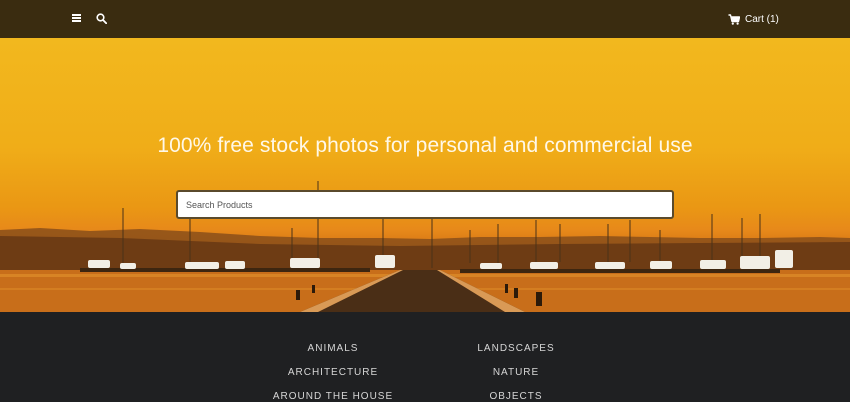 The height and width of the screenshot is (402, 850). I want to click on category-link-animals: ANIMALS, so click(333, 348).